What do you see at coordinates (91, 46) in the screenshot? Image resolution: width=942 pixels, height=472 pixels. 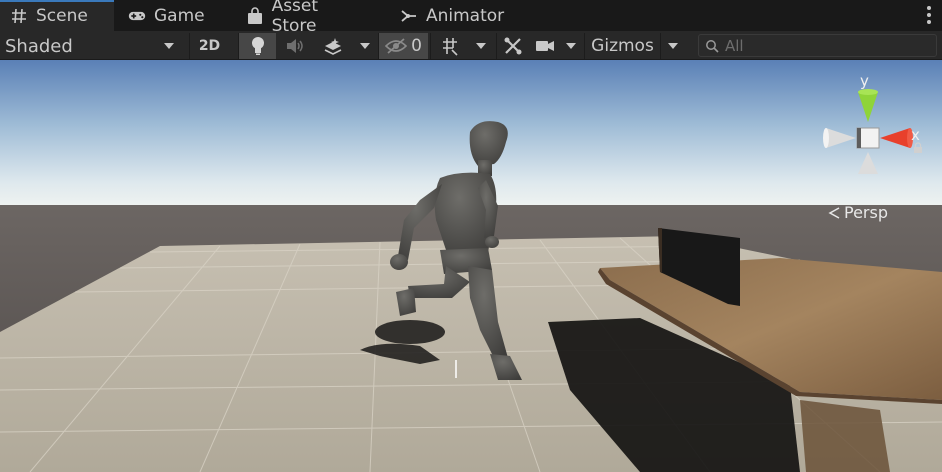 I see `draw-mode-dropdown: Shaded` at bounding box center [91, 46].